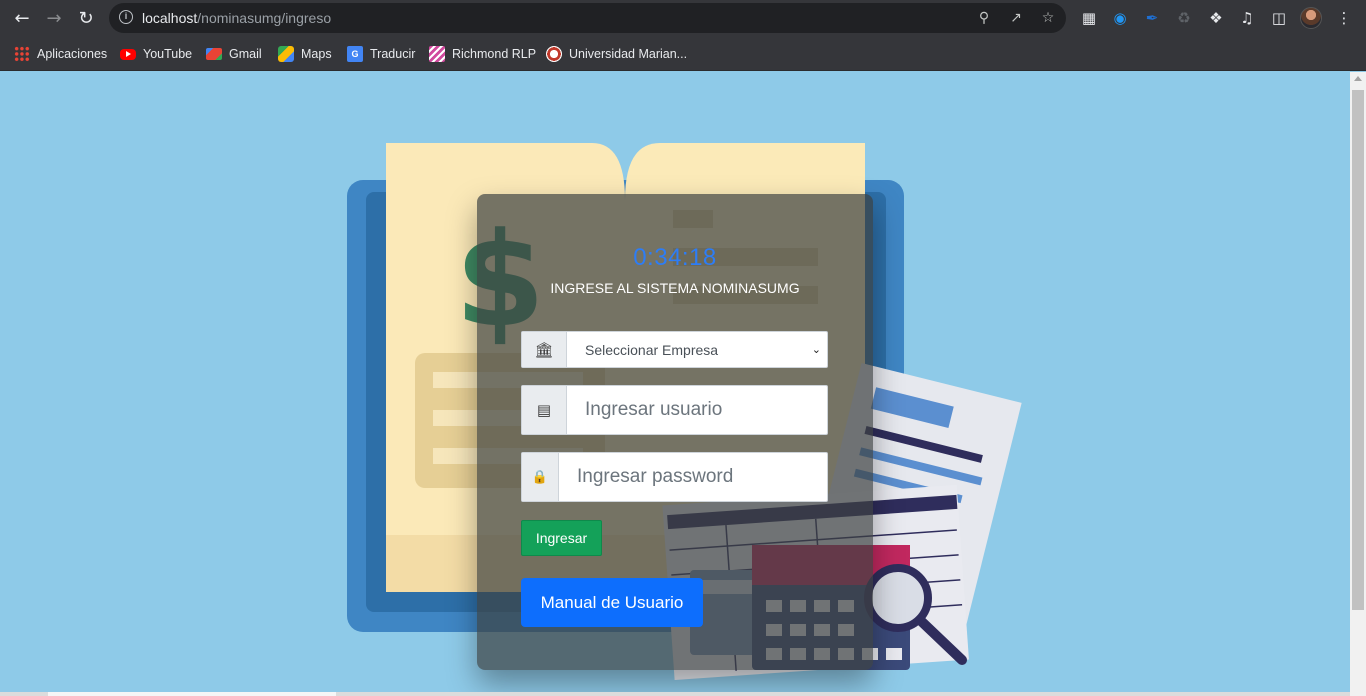 The image size is (1366, 696). What do you see at coordinates (236, 18) in the screenshot?
I see `url-text: localhost/nominasumg/ingreso` at bounding box center [236, 18].